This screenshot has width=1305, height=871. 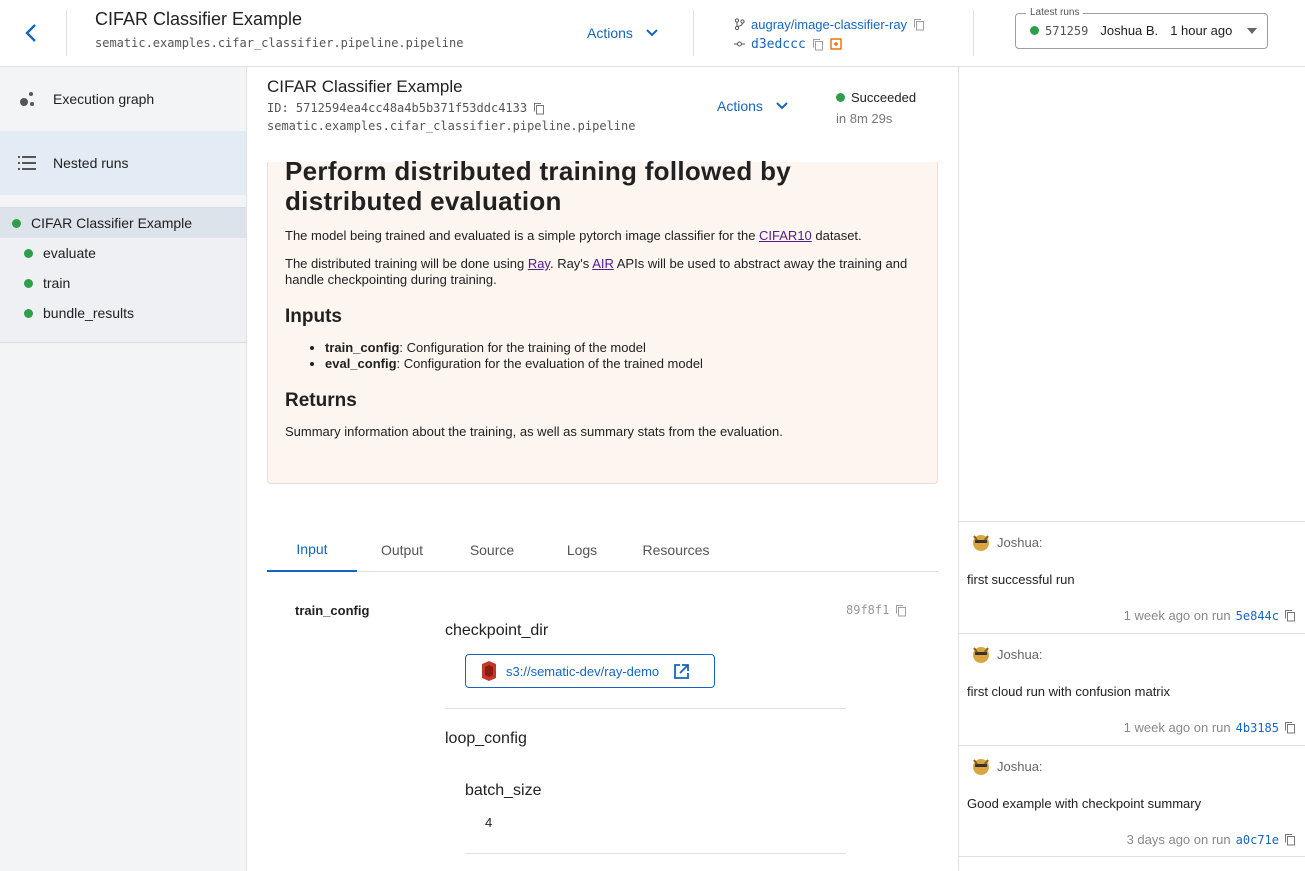 I want to click on latest-run-time: 1 hour ago, so click(x=1201, y=30).